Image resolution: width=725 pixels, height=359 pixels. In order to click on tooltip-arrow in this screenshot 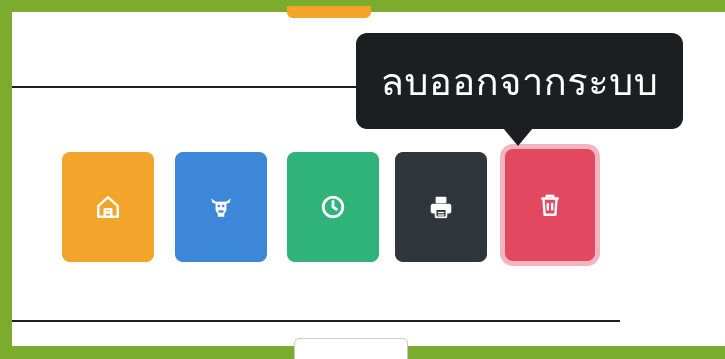, I will do `click(518, 137)`.